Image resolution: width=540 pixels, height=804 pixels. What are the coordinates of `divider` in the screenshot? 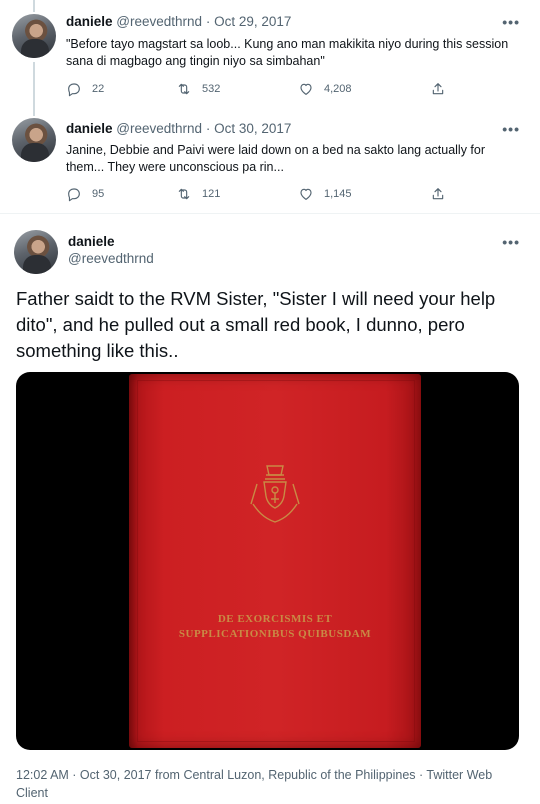 It's located at (270, 213).